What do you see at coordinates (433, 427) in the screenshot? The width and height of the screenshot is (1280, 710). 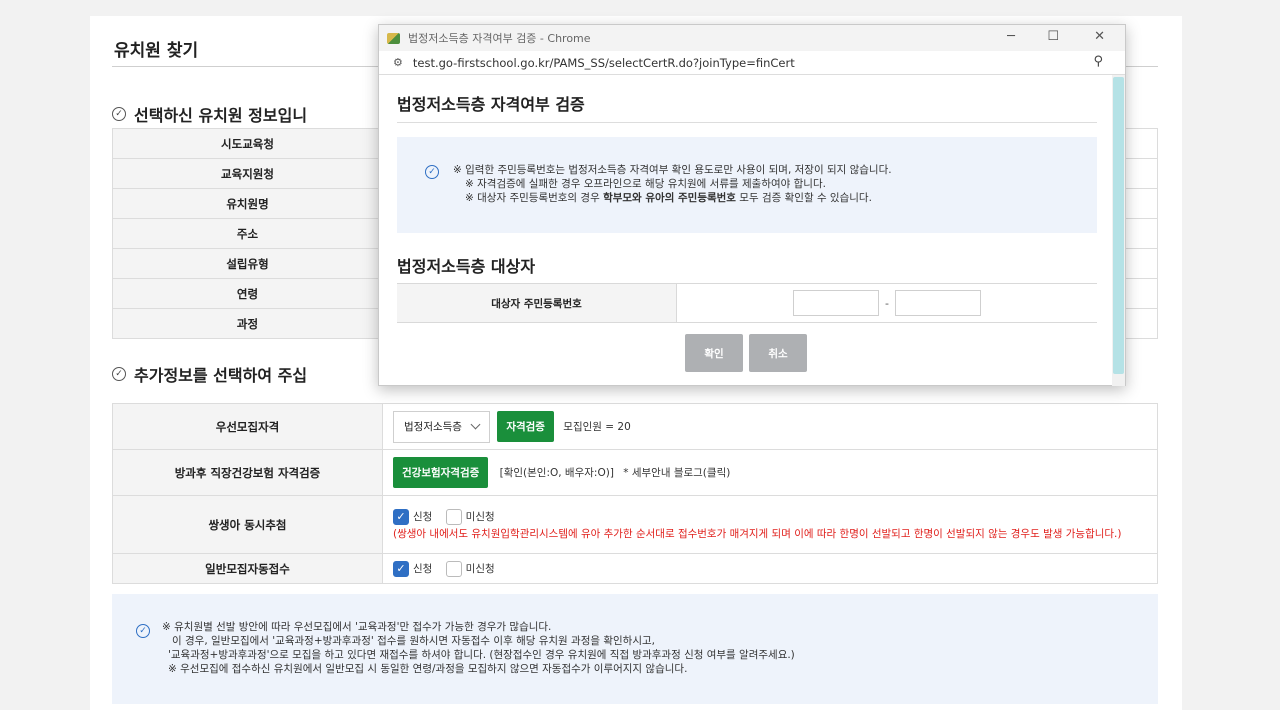 I see `priority-select-value: 법정저소득층` at bounding box center [433, 427].